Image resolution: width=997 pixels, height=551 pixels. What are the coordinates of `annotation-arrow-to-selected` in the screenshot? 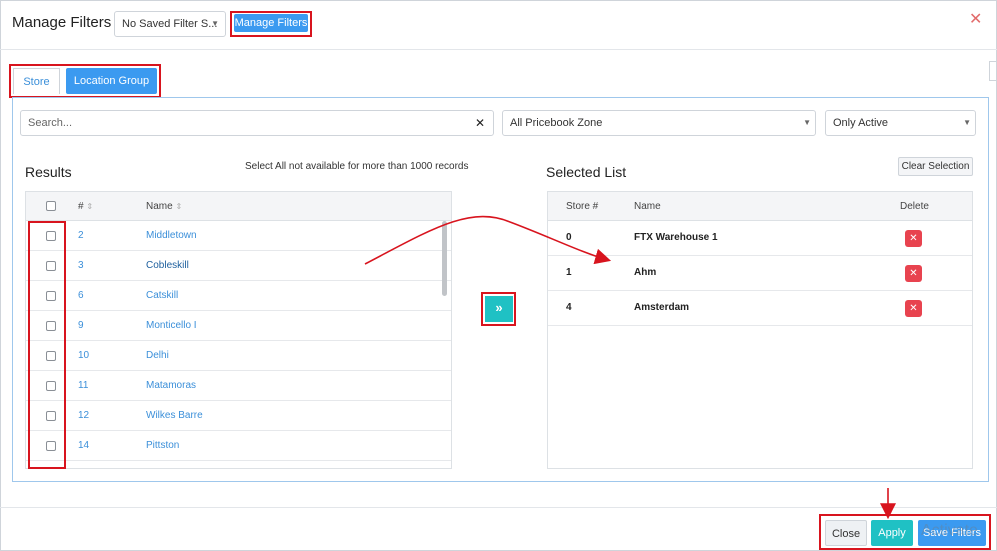 It's located at (488, 240).